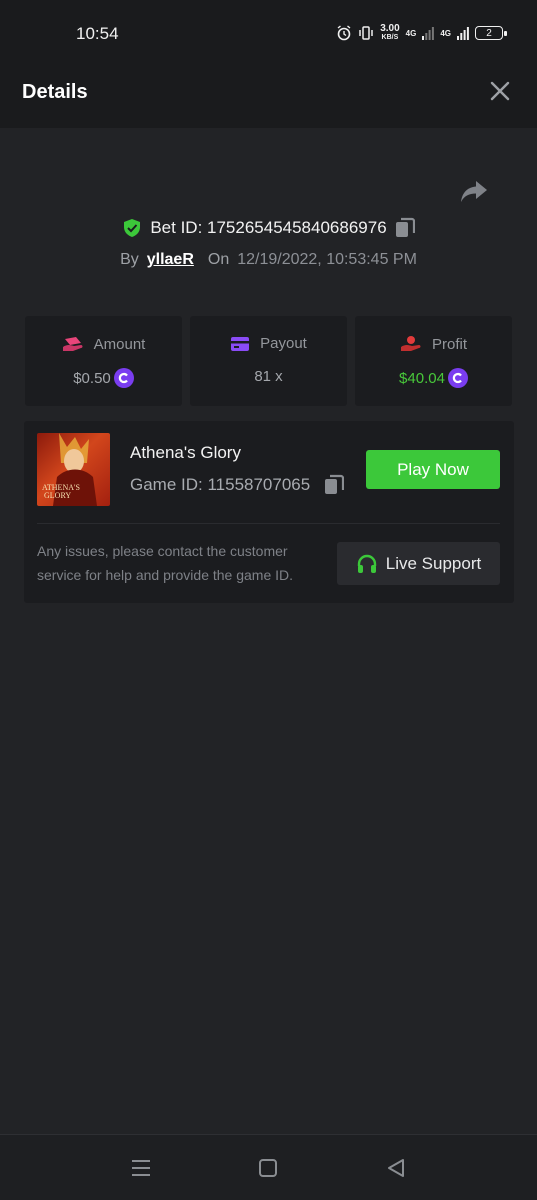  I want to click on menu-icon, so click(141, 1168).